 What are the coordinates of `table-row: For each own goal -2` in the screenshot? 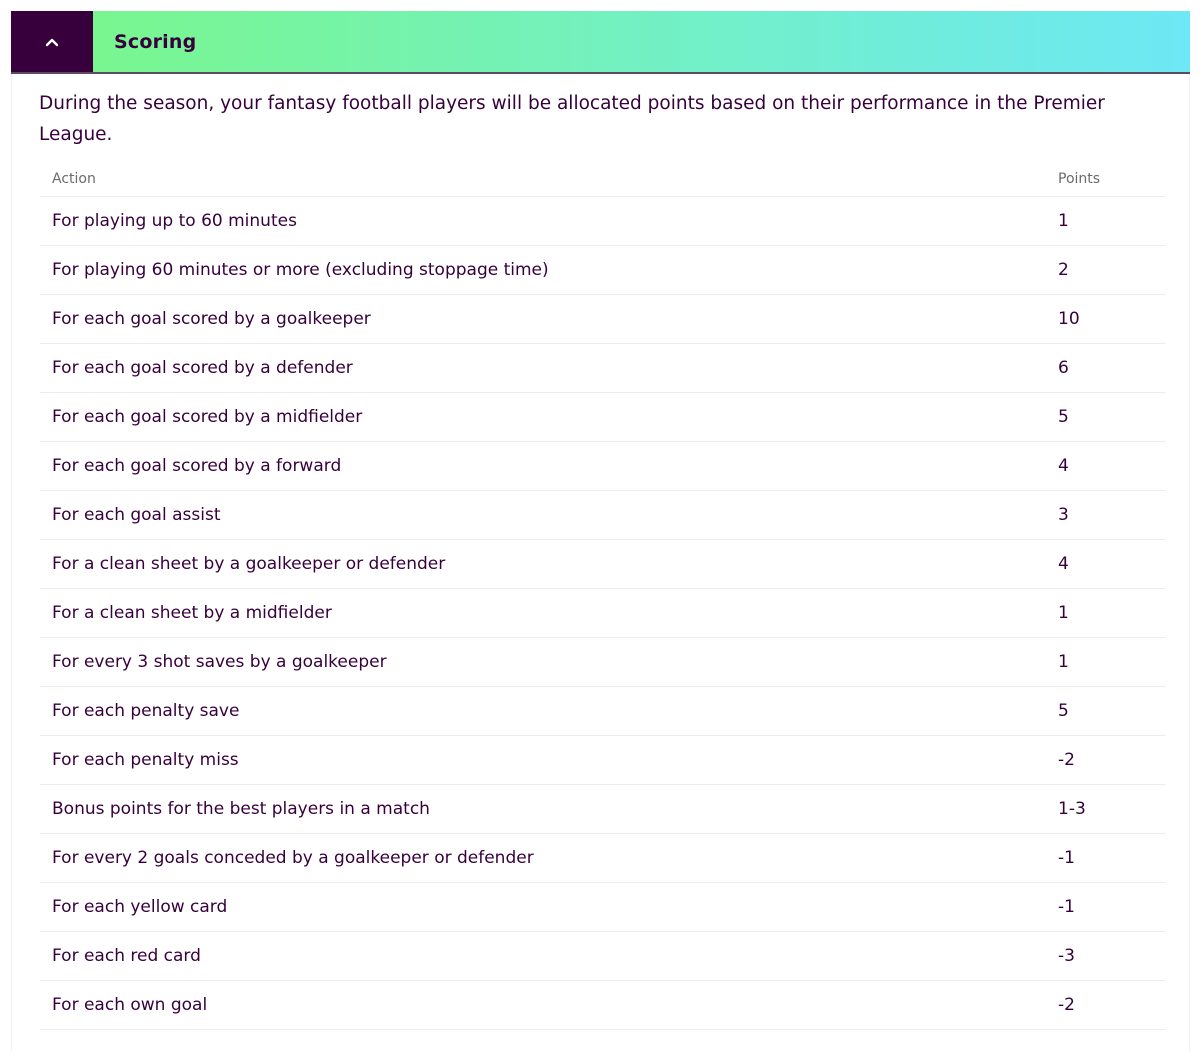 It's located at (602, 1005).